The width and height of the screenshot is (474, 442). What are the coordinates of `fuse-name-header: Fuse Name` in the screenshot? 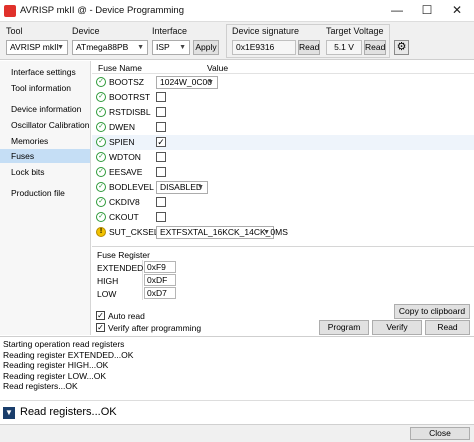 It's located at (120, 68).